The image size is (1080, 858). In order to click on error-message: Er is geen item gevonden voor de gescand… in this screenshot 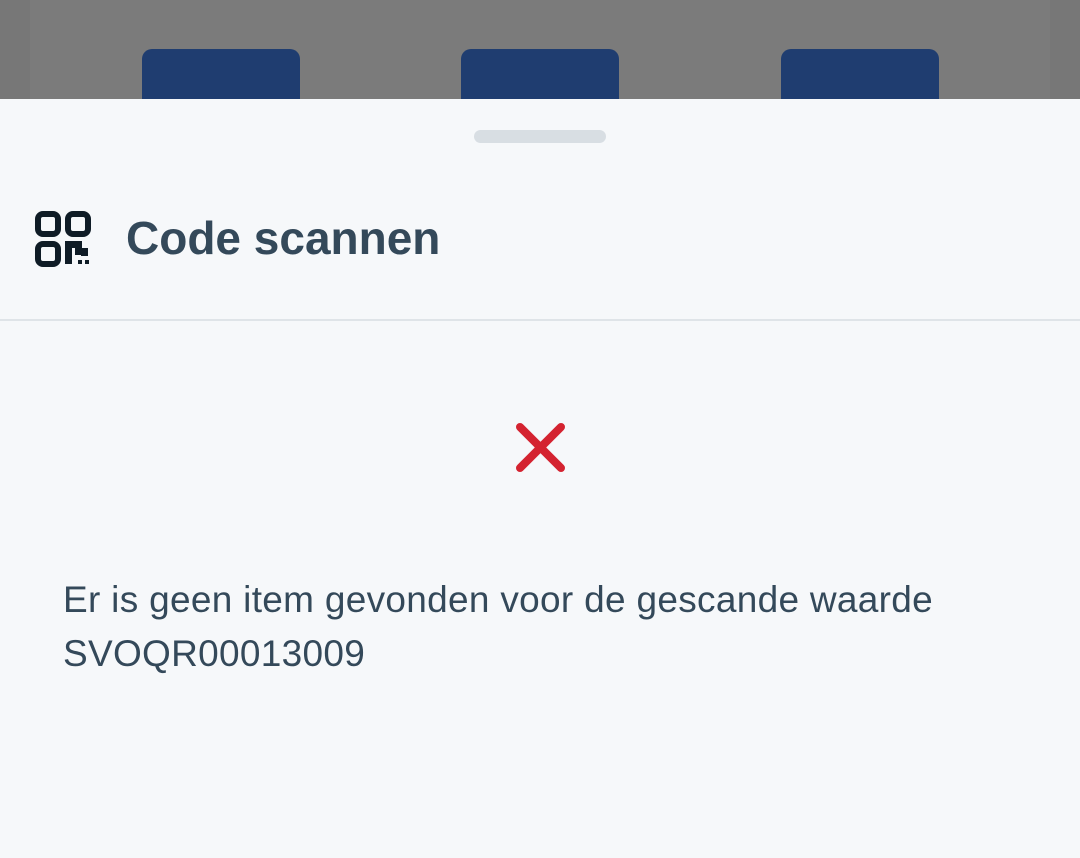, I will do `click(543, 627)`.